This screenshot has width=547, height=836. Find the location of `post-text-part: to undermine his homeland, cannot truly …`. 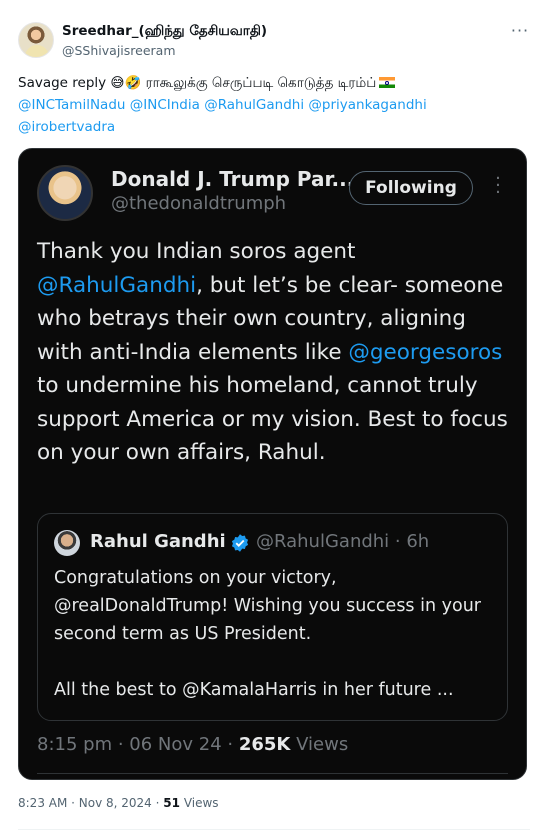

post-text-part: to undermine his homeland, cannot truly … is located at coordinates (272, 419).